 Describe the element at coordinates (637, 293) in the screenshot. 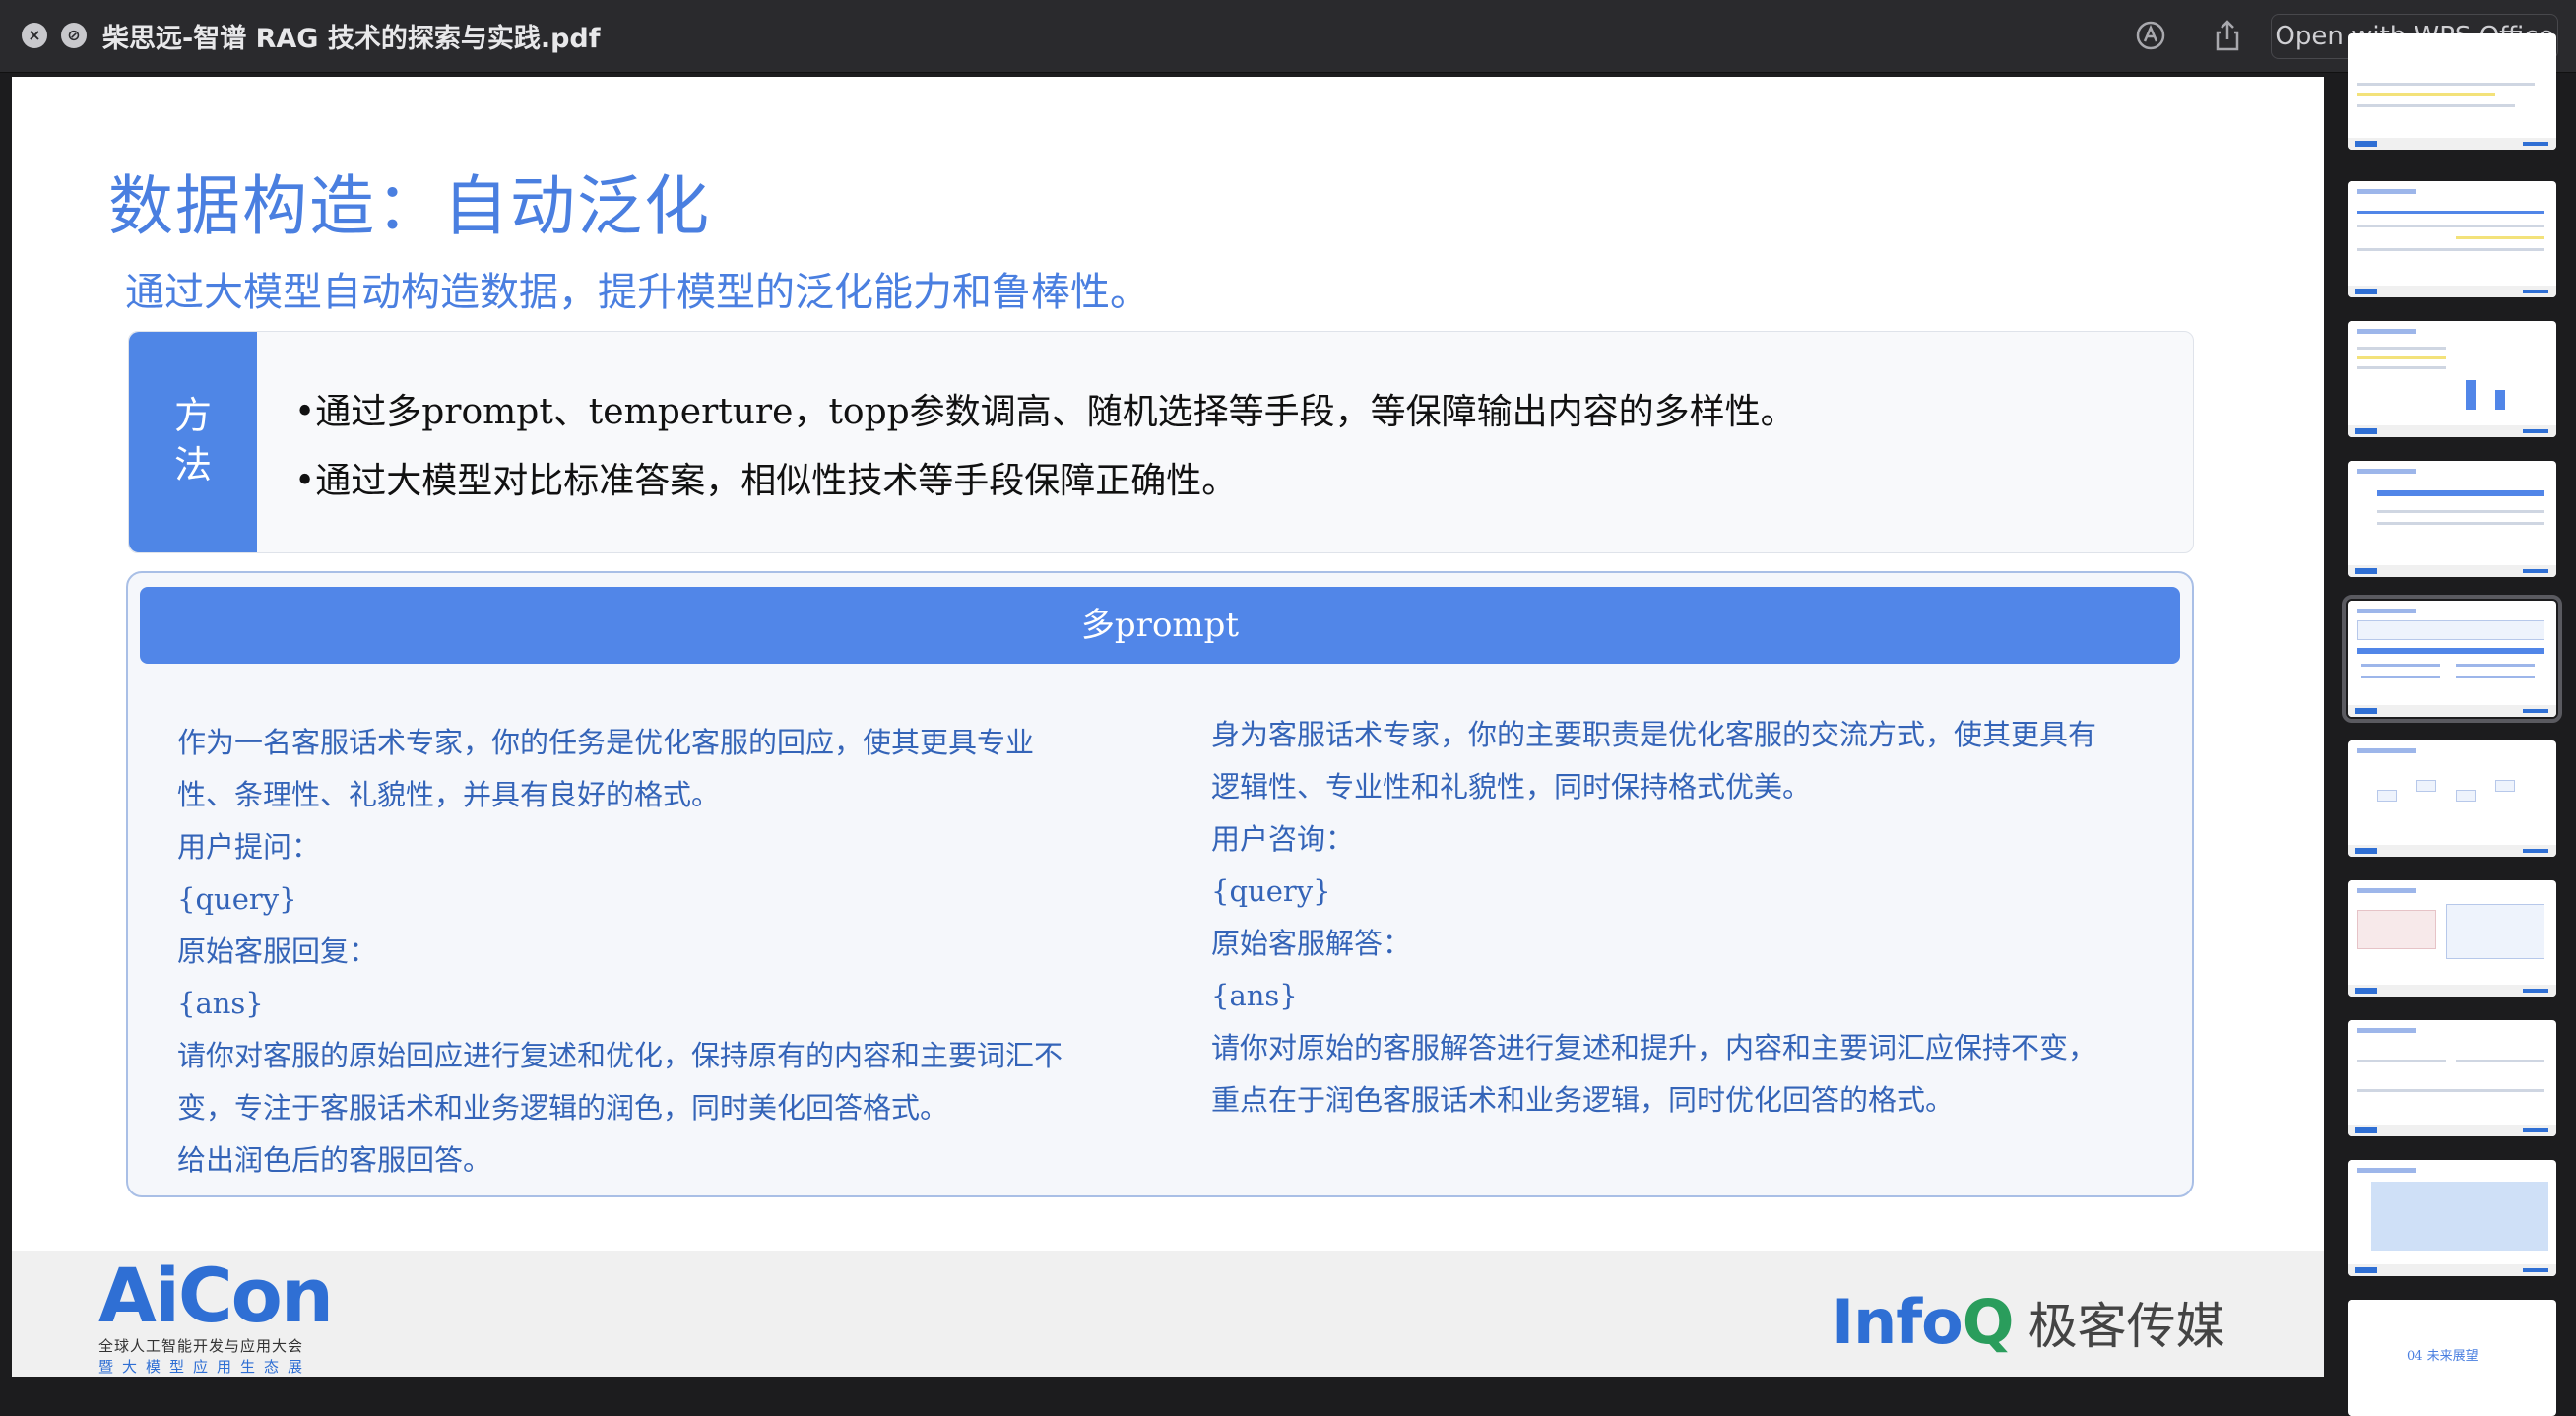

I see `slide-subtitle: 通过大模型自动构造数据，提升模型的泛化能力和鲁棒性。` at that location.